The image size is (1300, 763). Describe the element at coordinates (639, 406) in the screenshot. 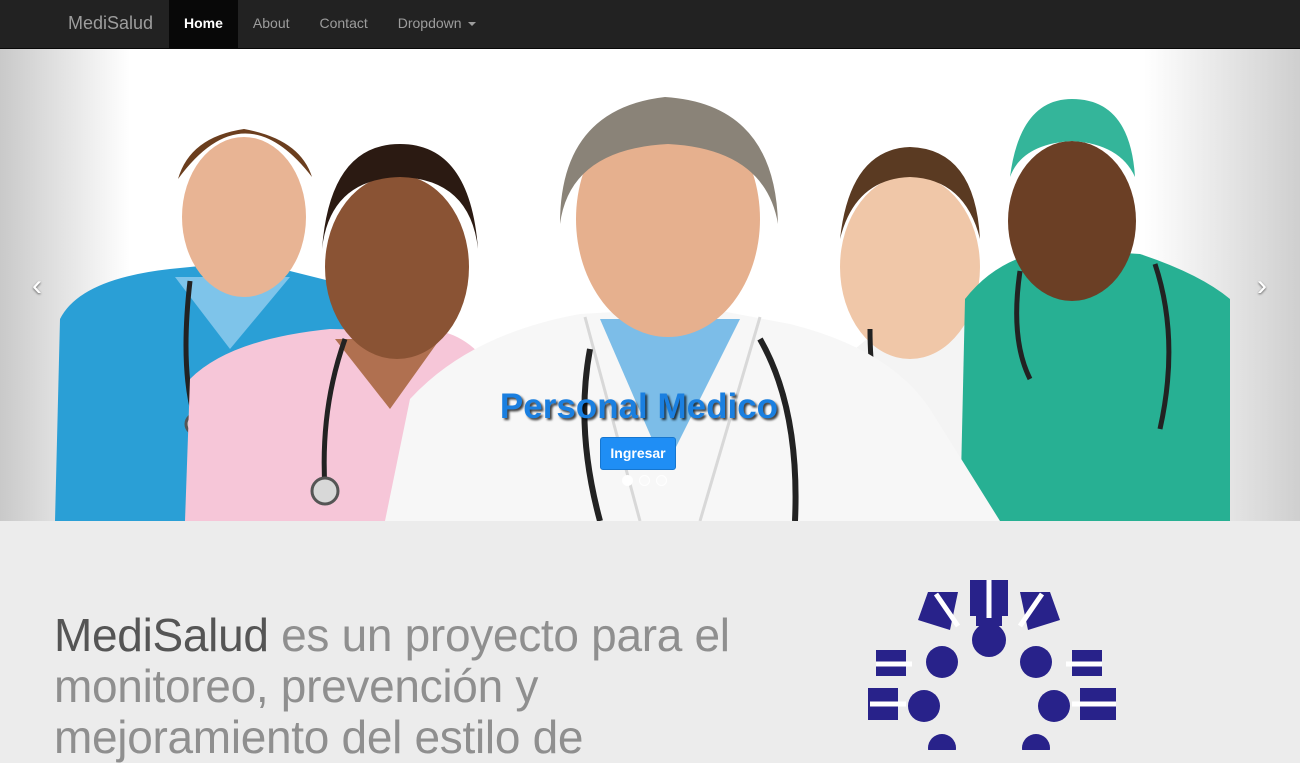

I see `carousel-caption-title: Personal Medico` at that location.